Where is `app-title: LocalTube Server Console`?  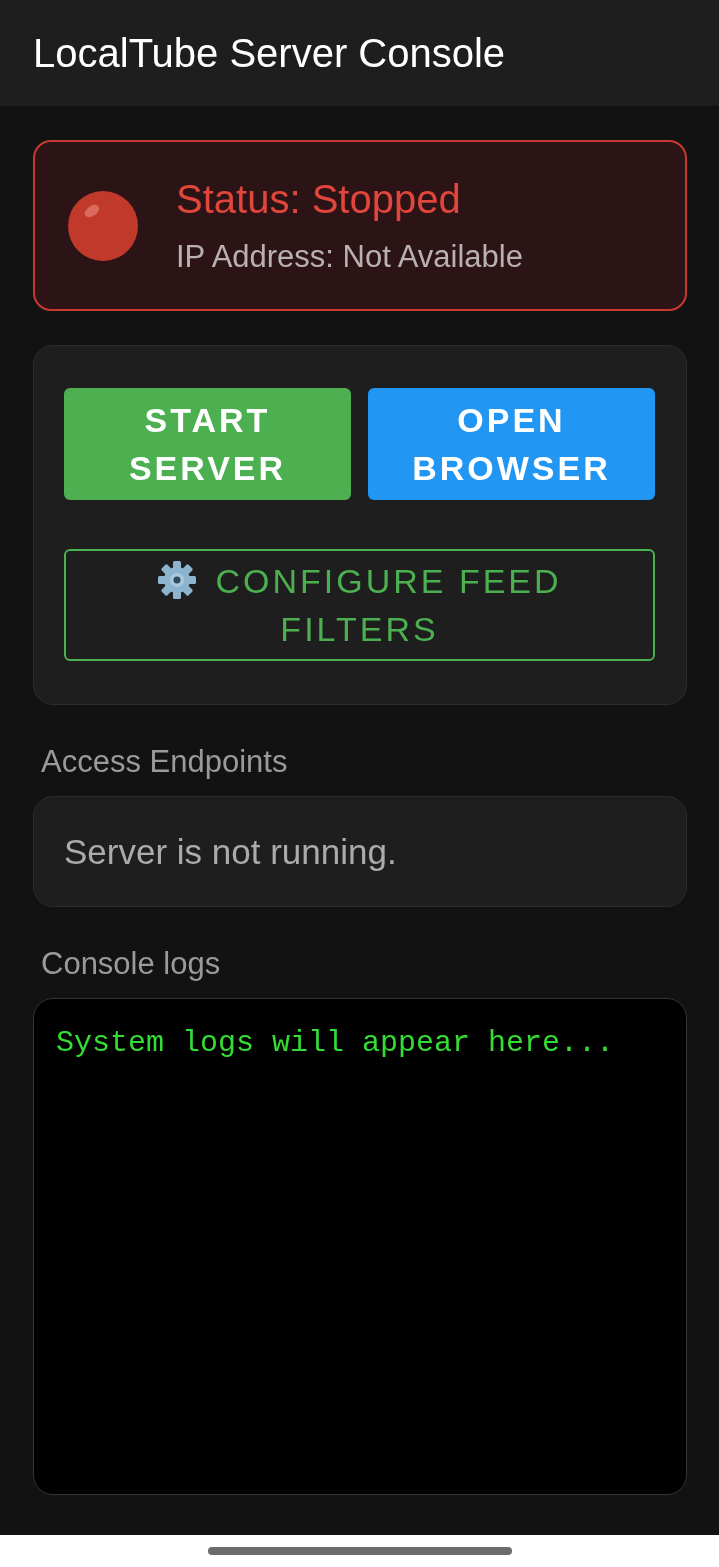
app-title: LocalTube Server Console is located at coordinates (269, 53).